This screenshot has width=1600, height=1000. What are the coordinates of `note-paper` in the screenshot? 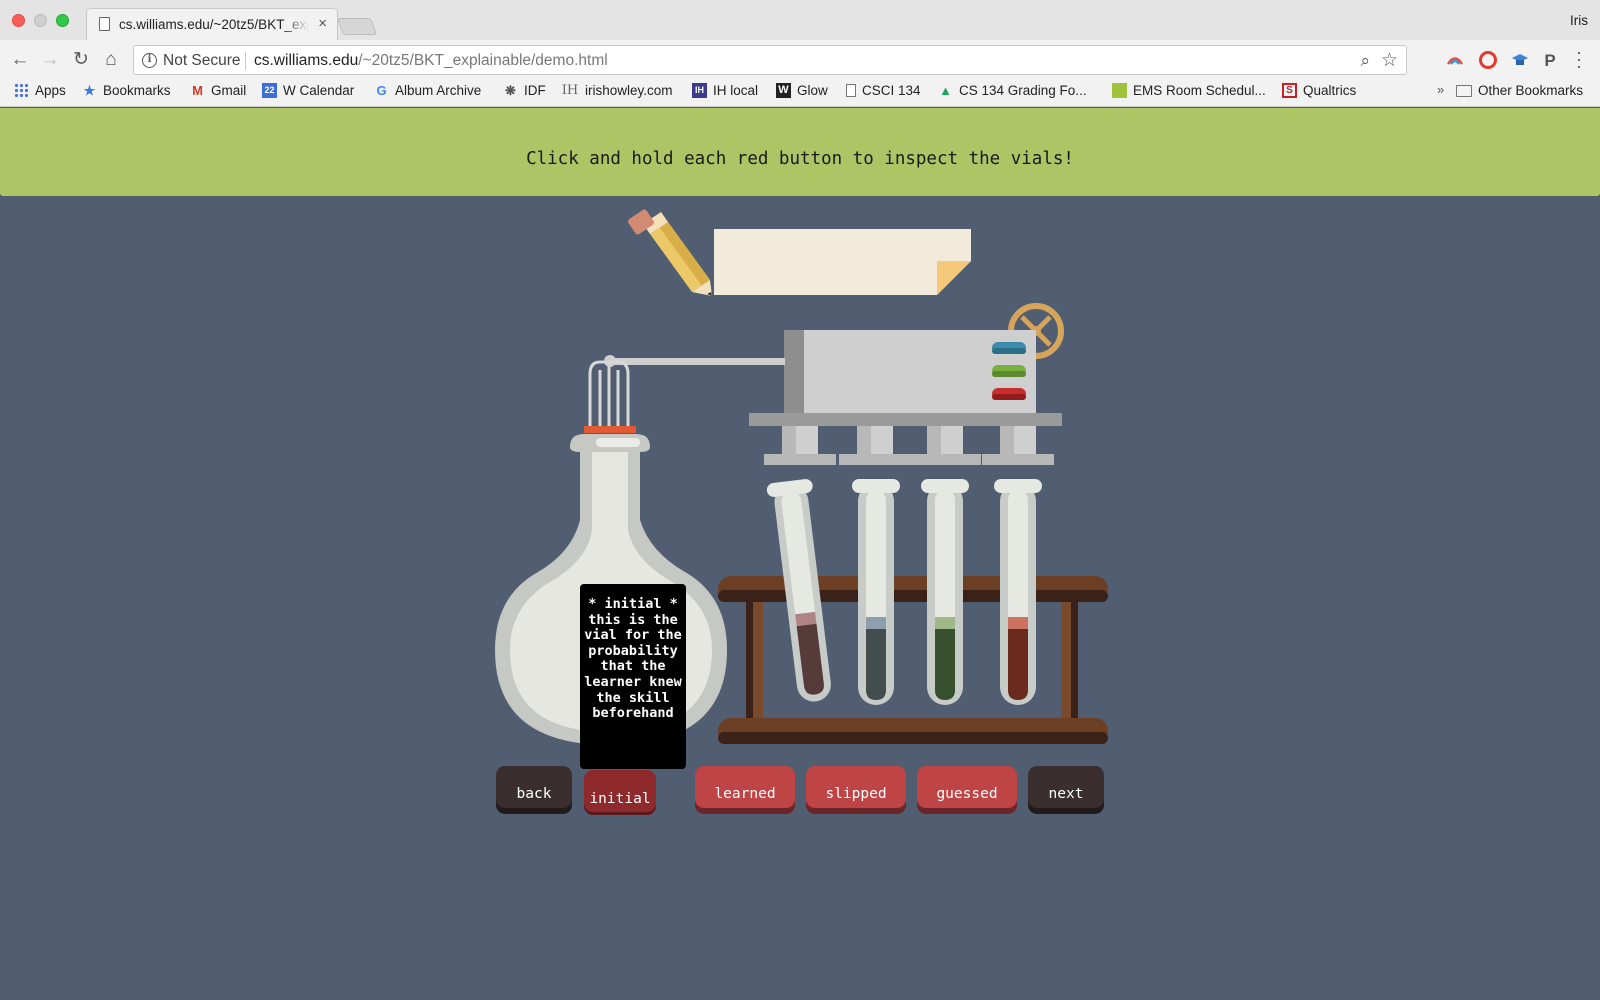 It's located at (842, 262).